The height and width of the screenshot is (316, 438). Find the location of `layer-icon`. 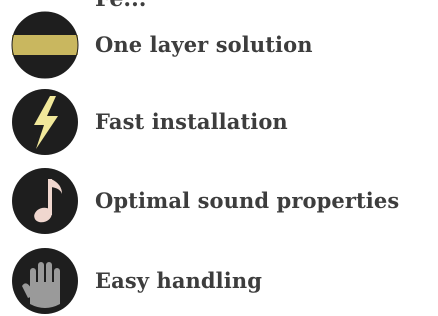

layer-icon is located at coordinates (45, 45).